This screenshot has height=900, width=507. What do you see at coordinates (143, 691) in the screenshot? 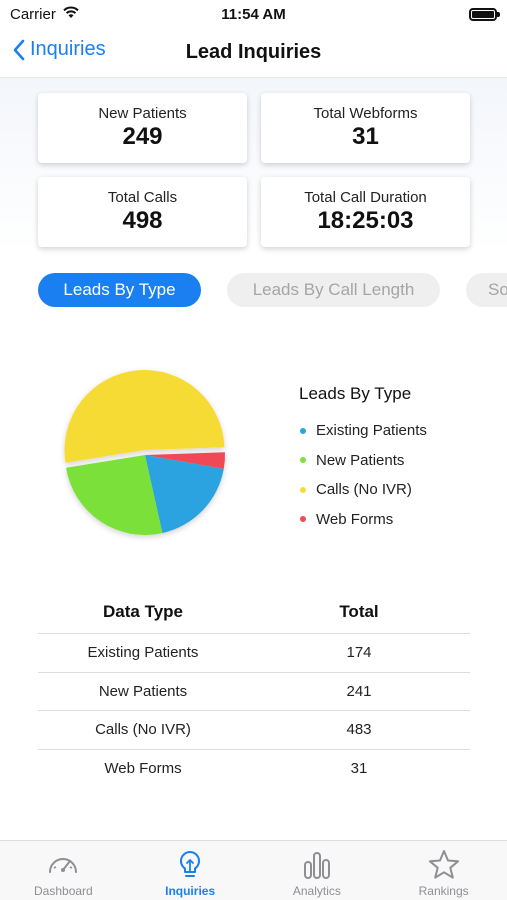
I see `table-cell: New Patients` at bounding box center [143, 691].